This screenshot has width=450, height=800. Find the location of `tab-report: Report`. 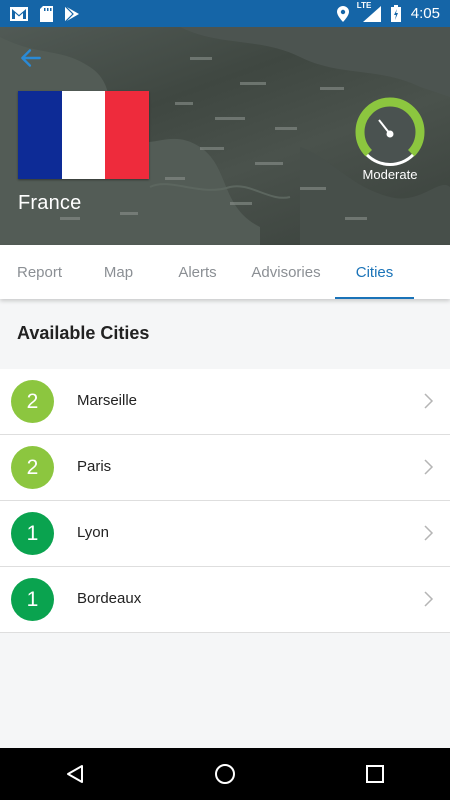

tab-report: Report is located at coordinates (39, 272).